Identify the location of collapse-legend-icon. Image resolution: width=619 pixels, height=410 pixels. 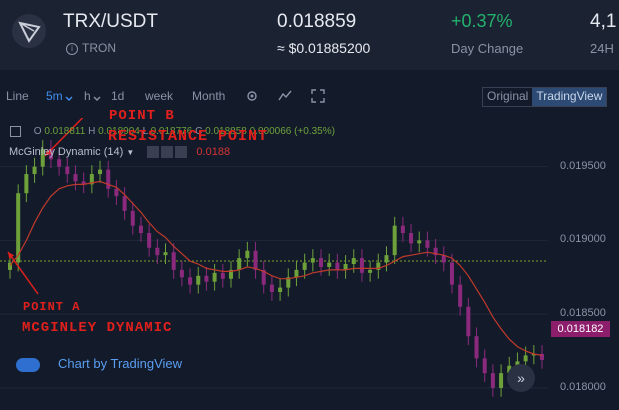
(15, 131).